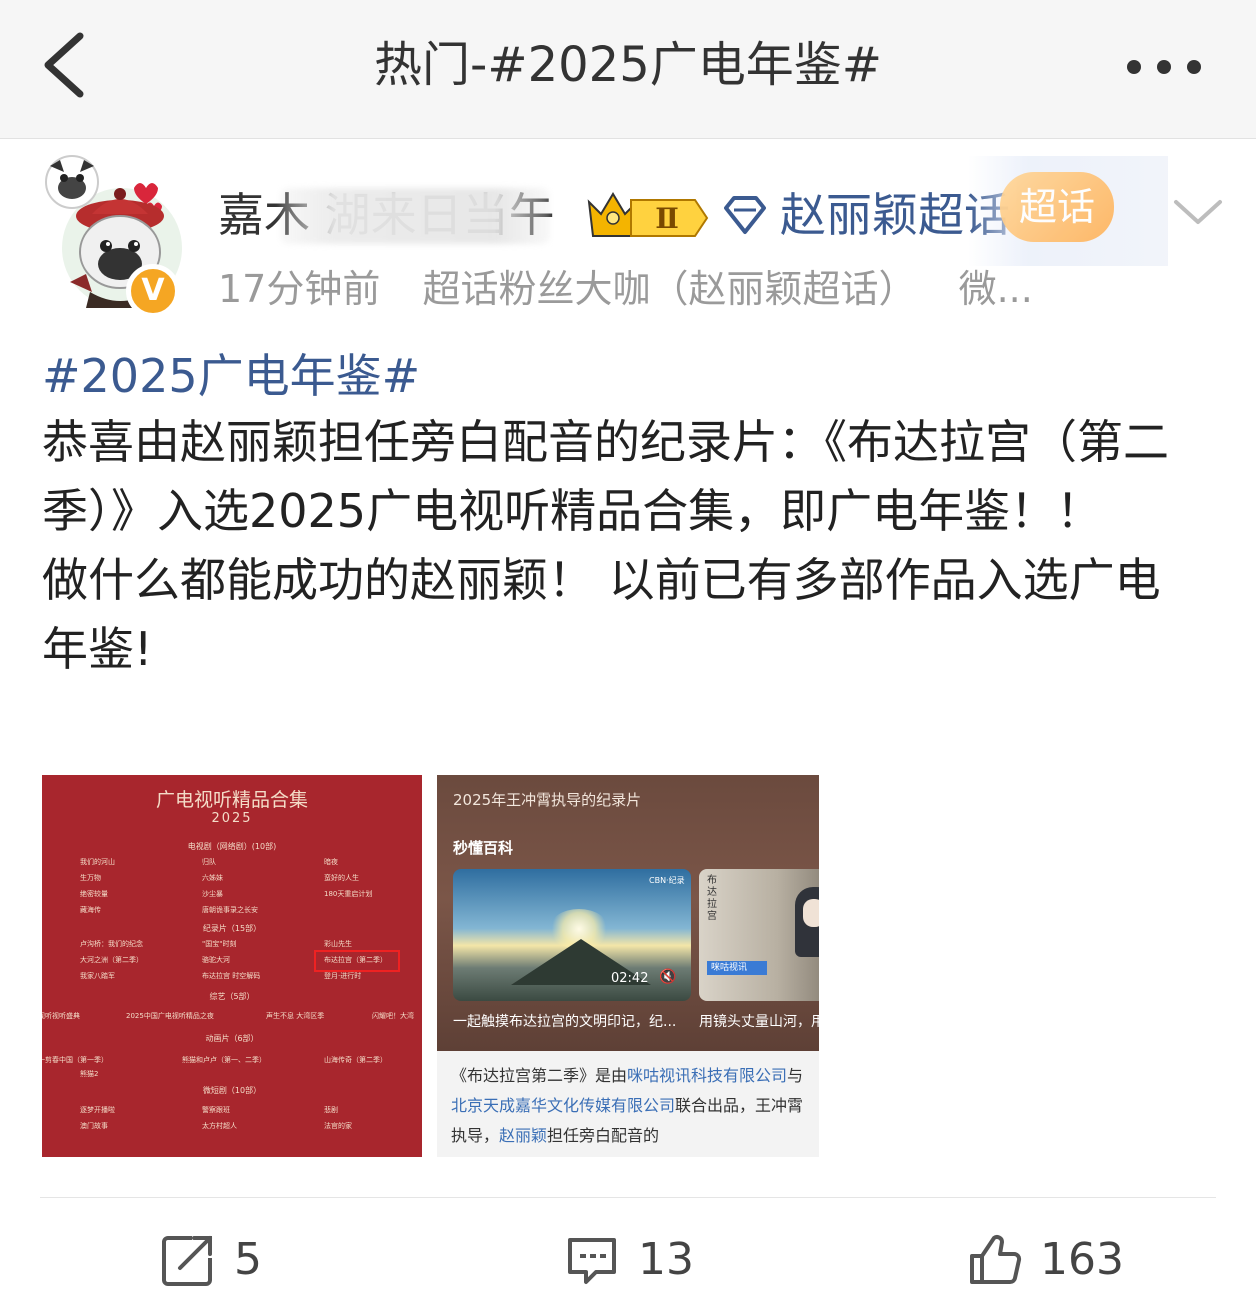 Image resolution: width=1256 pixels, height=1299 pixels. I want to click on poster-item: 大河之洲（第二季）, so click(111, 960).